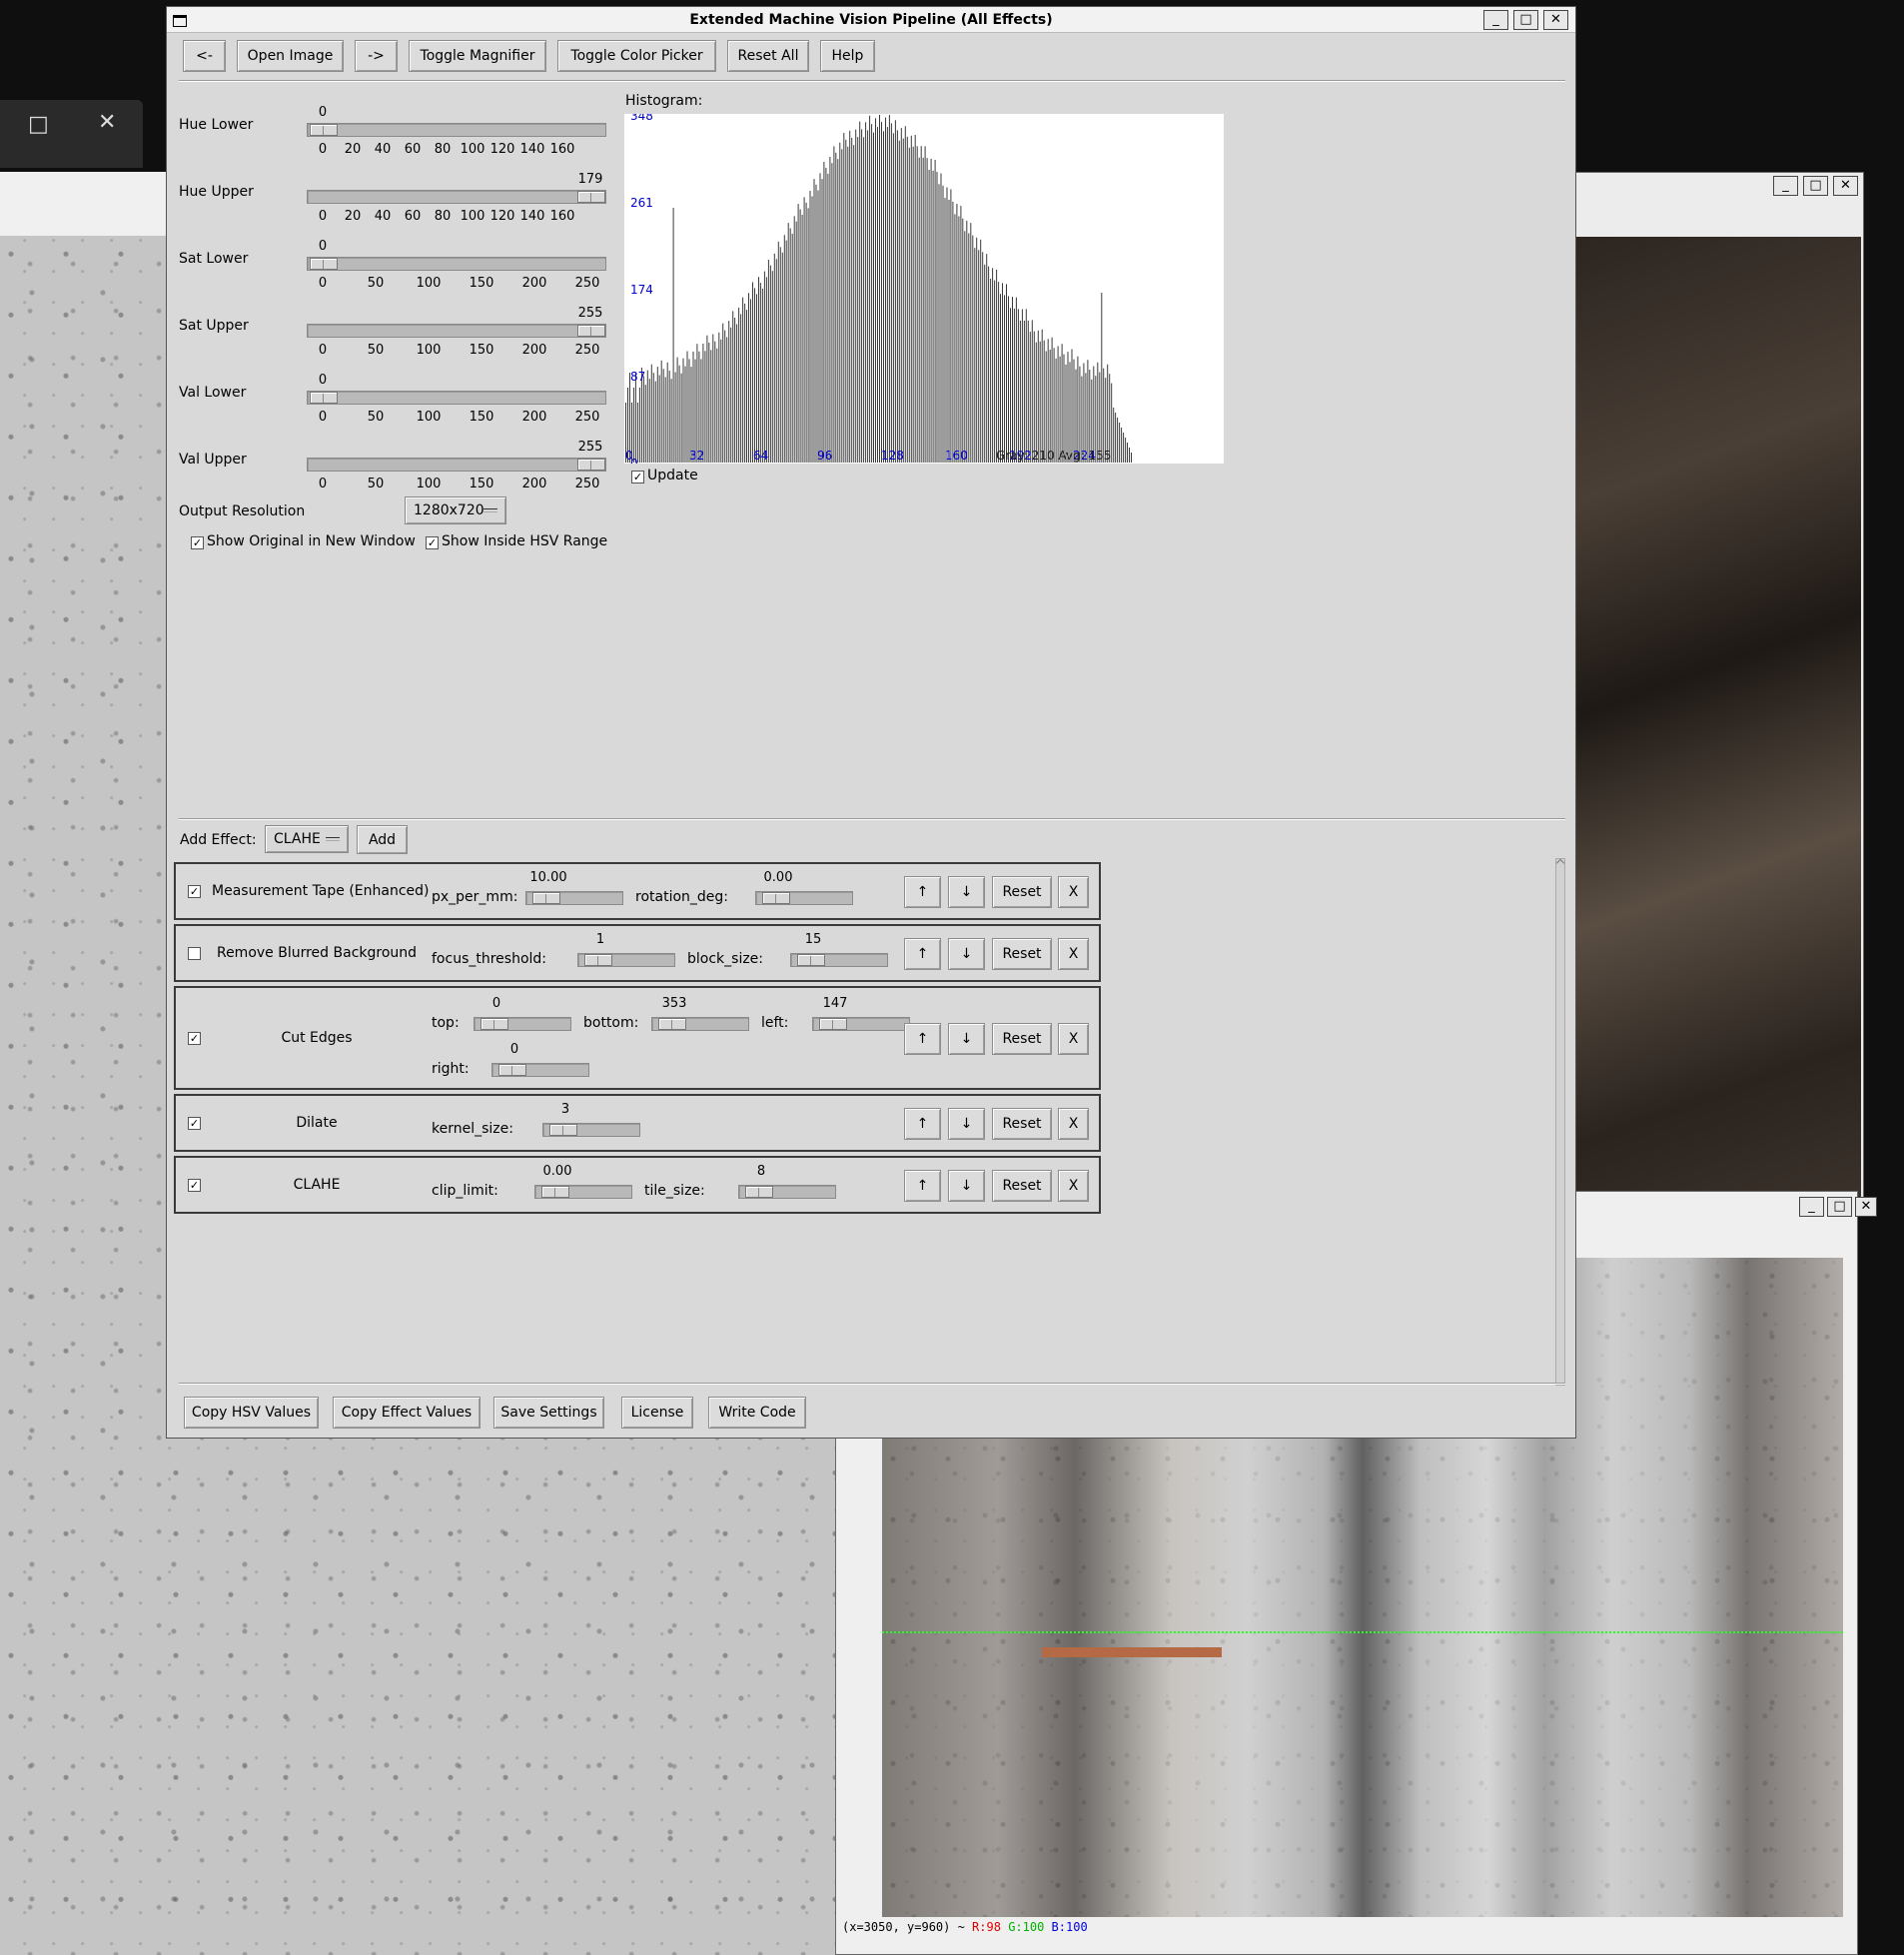 This screenshot has height=1955, width=1904. What do you see at coordinates (38, 124) in the screenshot?
I see `maximize-icon: □` at bounding box center [38, 124].